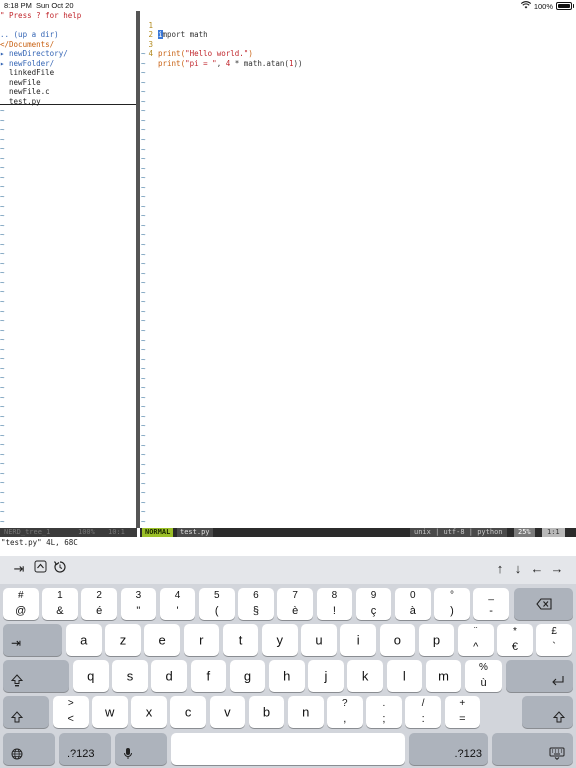 The width and height of the screenshot is (576, 768). What do you see at coordinates (334, 611) in the screenshot?
I see `key-lower-label: !` at bounding box center [334, 611].